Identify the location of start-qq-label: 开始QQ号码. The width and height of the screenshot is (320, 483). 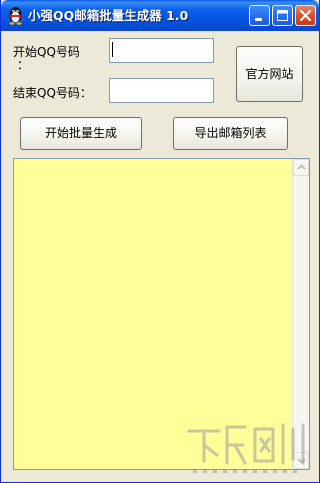
(46, 52).